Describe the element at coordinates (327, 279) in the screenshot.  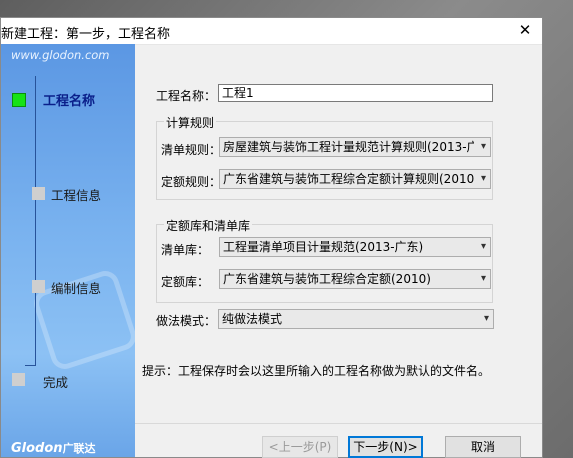
I see `quota-lib-value: 广东省建筑与装饰工程综合定额(2010)` at that location.